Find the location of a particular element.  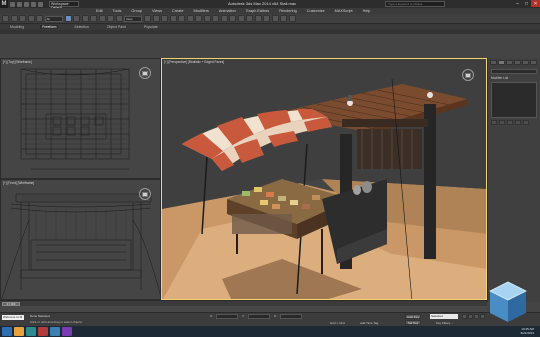

configure-modifier-sets-icon is located at coordinates (526, 122).